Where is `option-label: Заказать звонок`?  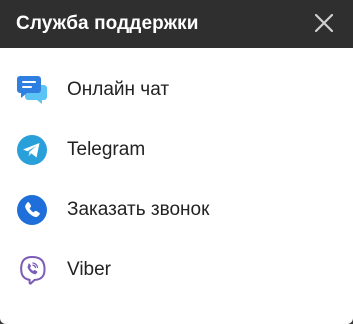 option-label: Заказать звонок is located at coordinates (138, 209).